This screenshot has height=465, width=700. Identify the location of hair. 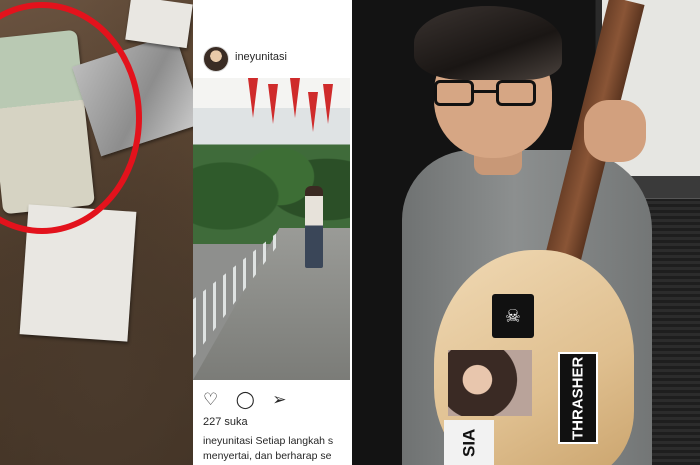
(488, 43).